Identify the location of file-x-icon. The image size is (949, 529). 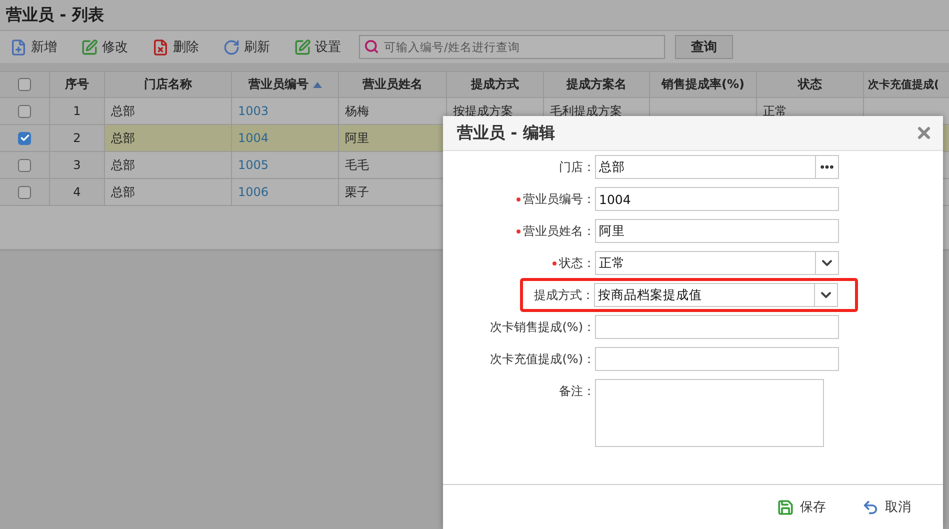
(160, 47).